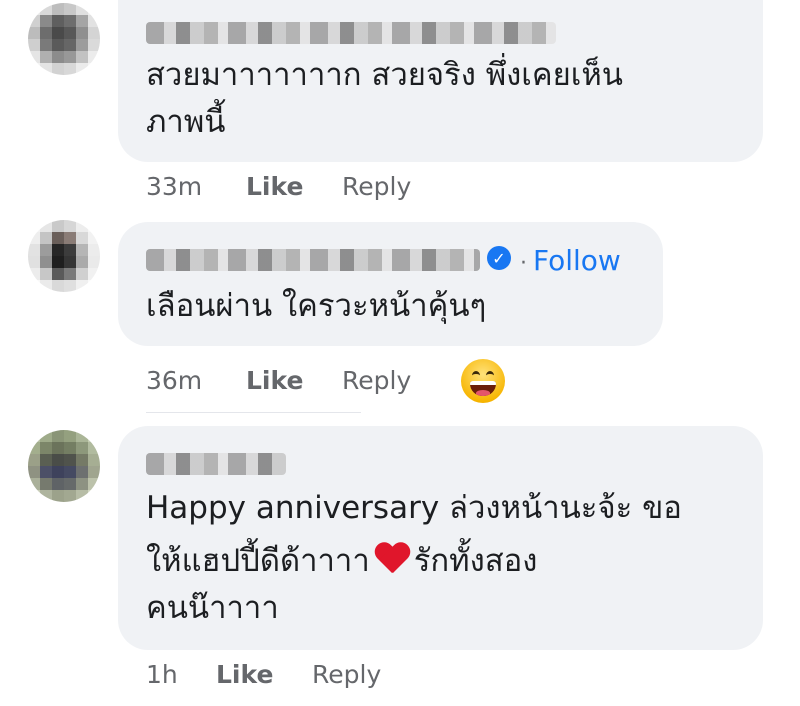 Image resolution: width=800 pixels, height=706 pixels. What do you see at coordinates (414, 508) in the screenshot?
I see `comment-text-line: Happy anniversary ล่วงหน้านะจ้ะ ขอ` at bounding box center [414, 508].